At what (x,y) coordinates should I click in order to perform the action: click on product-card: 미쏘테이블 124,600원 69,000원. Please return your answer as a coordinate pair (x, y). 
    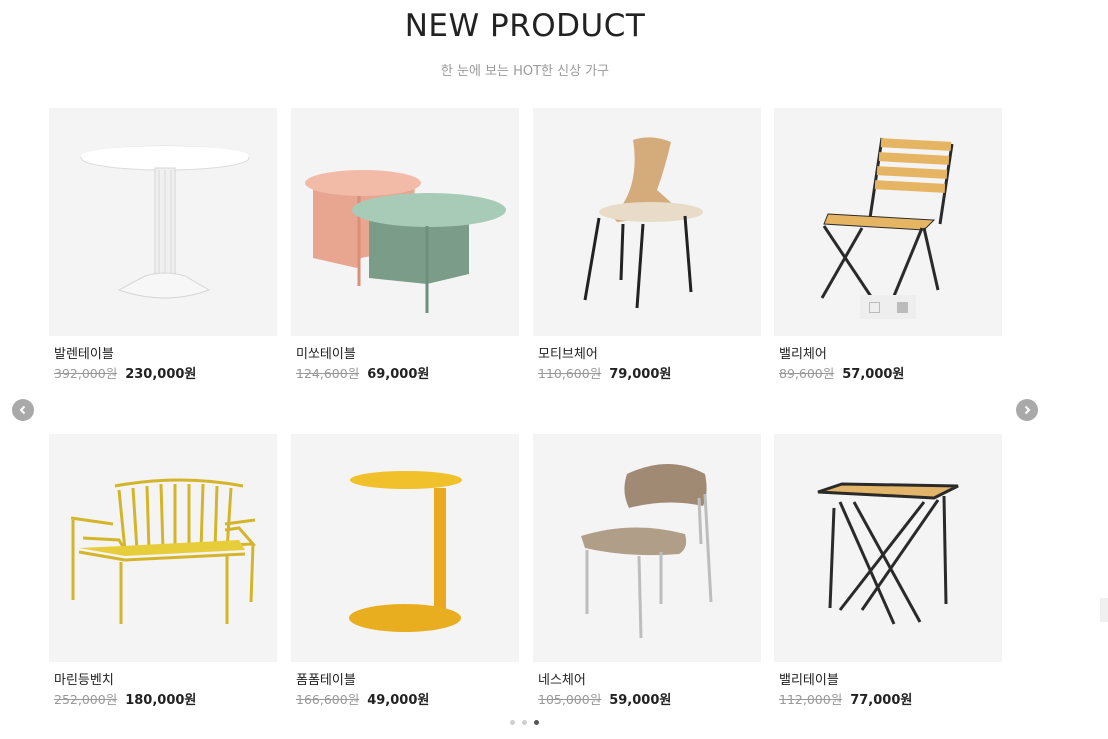
    Looking at the image, I should click on (405, 245).